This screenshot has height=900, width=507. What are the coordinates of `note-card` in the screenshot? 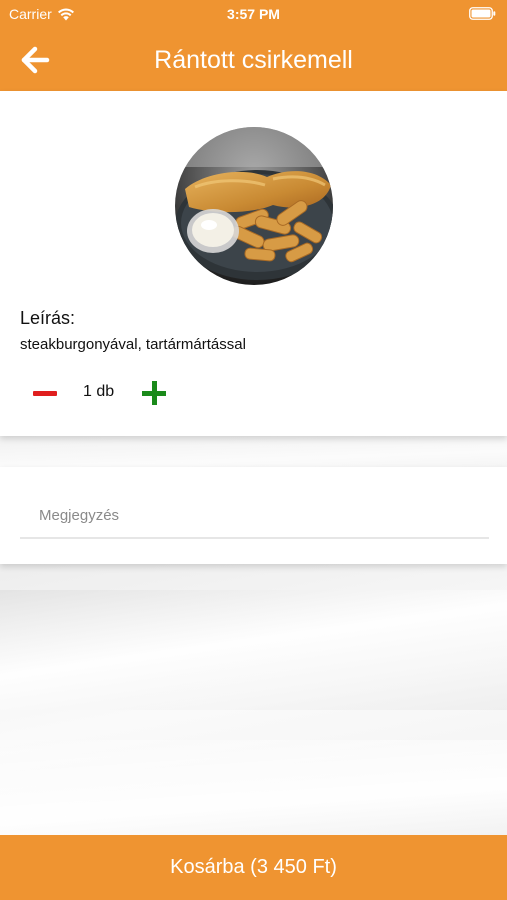 It's located at (253, 515).